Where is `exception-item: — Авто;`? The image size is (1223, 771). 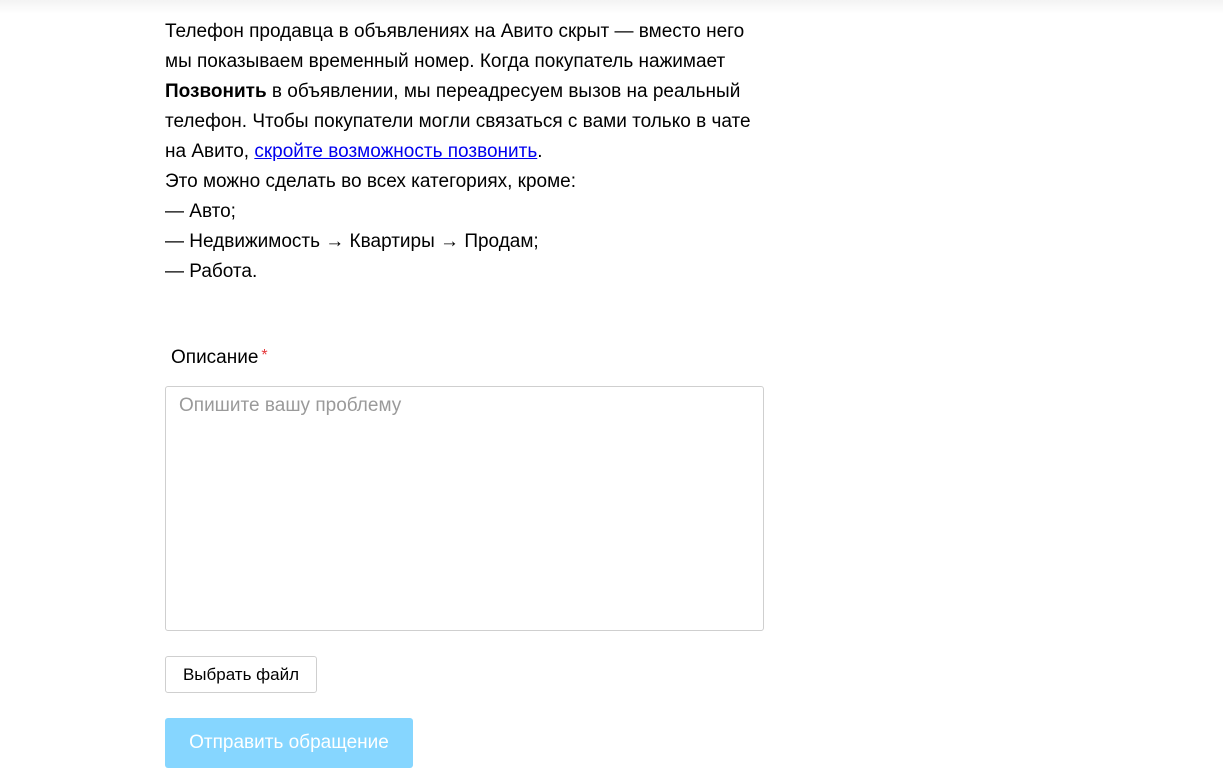
exception-item: — Авто; is located at coordinates (200, 211).